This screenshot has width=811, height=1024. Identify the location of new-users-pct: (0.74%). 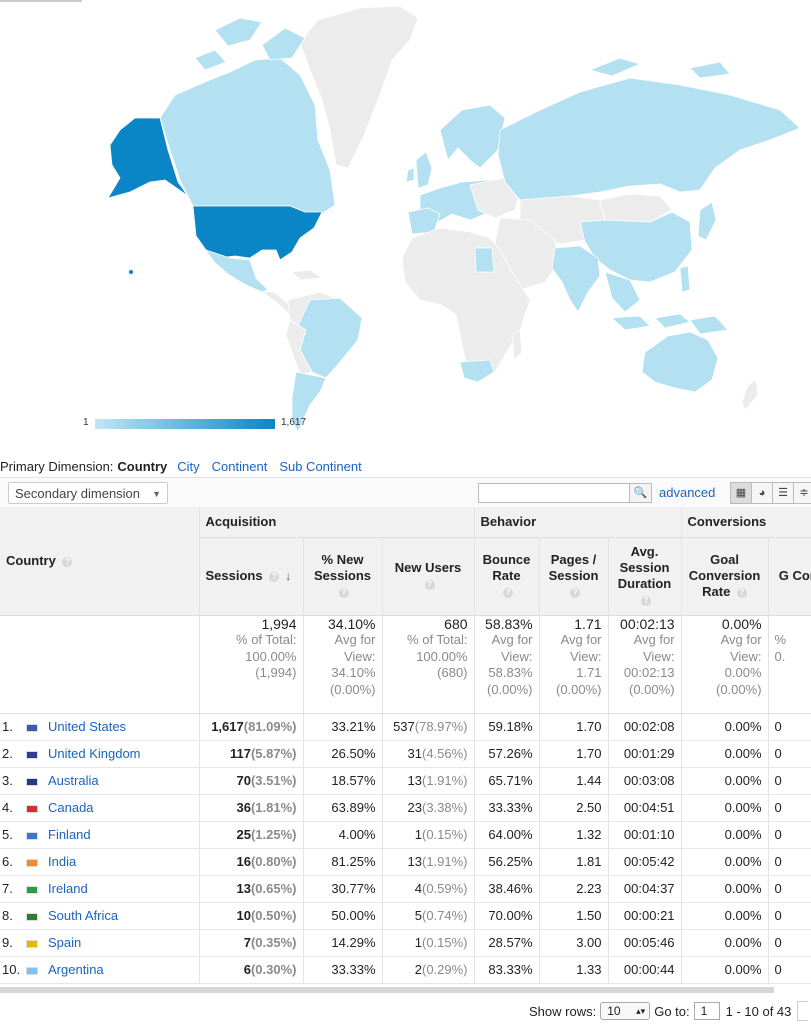
(444, 915).